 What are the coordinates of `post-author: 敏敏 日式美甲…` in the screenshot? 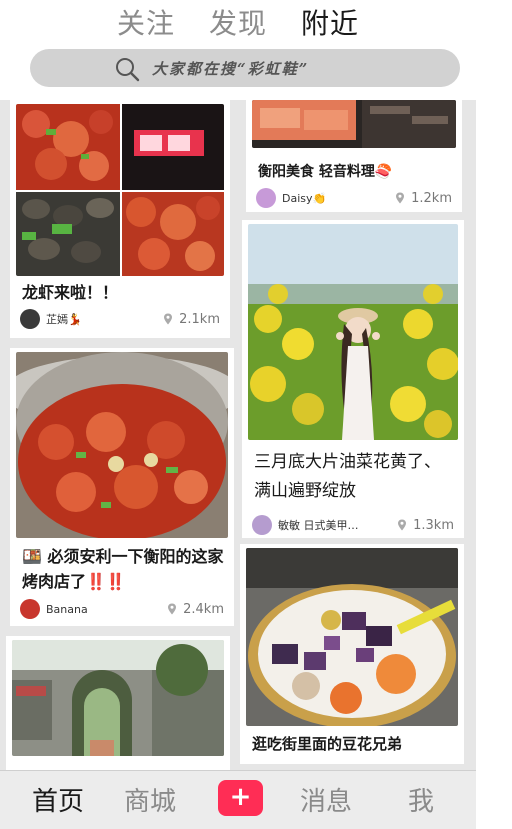 It's located at (318, 525).